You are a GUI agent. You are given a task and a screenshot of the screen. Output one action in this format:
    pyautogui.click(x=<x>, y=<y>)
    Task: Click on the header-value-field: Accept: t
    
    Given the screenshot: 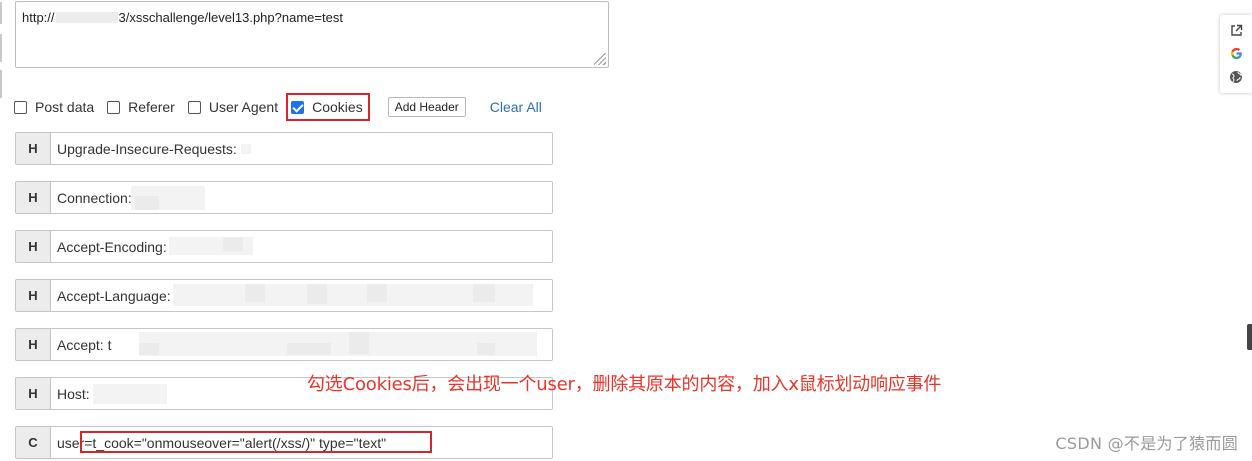 What is the action you would take?
    pyautogui.click(x=301, y=344)
    